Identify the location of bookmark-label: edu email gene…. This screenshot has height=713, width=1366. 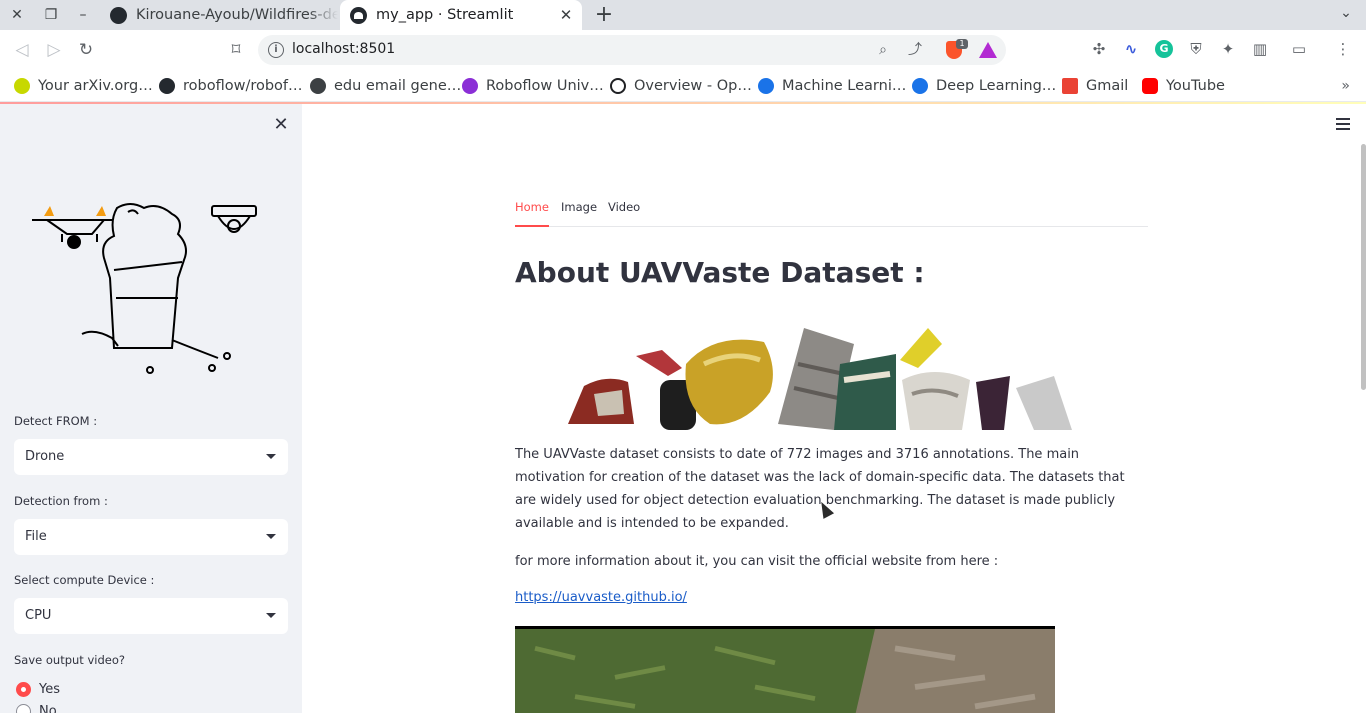
(398, 86).